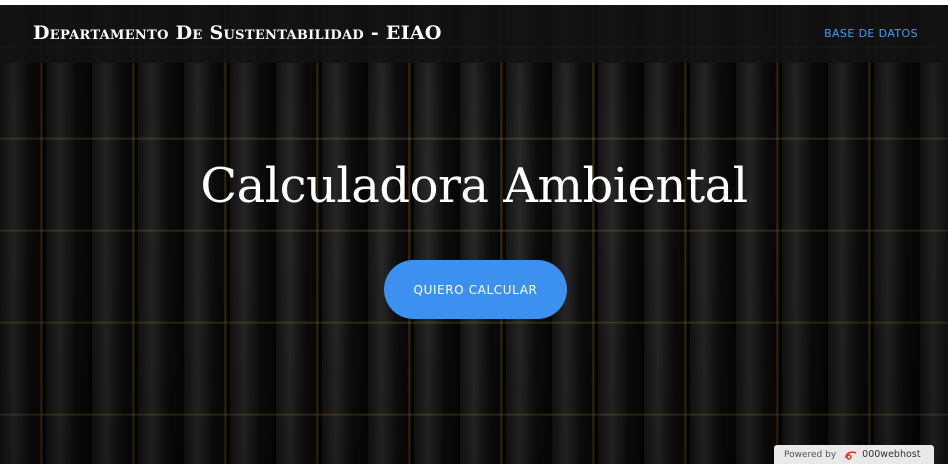 Image resolution: width=948 pixels, height=464 pixels. Describe the element at coordinates (474, 186) in the screenshot. I see `hero-title: Calculadora Ambiental` at that location.